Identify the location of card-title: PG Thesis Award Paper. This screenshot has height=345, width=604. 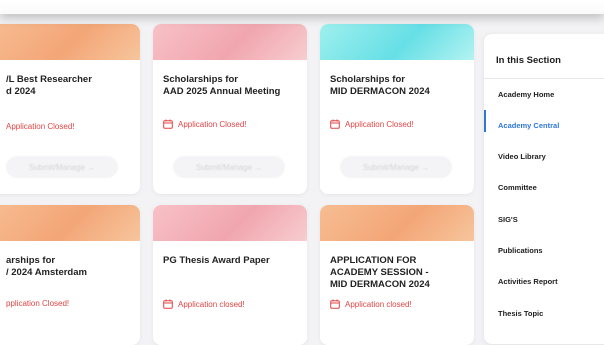
(216, 260).